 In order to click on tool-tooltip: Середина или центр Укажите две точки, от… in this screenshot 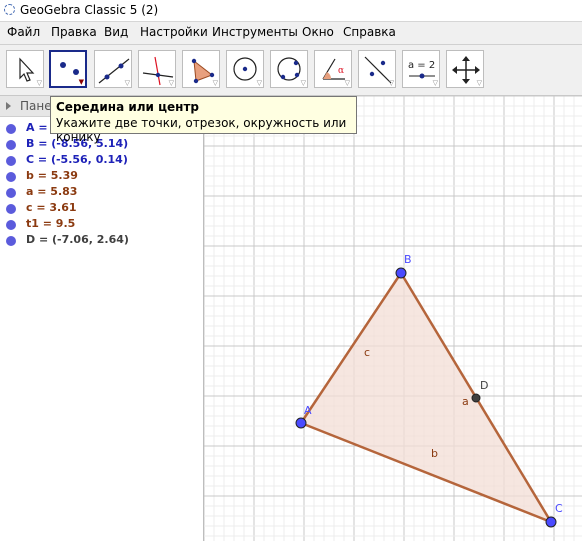, I will do `click(203, 120)`.